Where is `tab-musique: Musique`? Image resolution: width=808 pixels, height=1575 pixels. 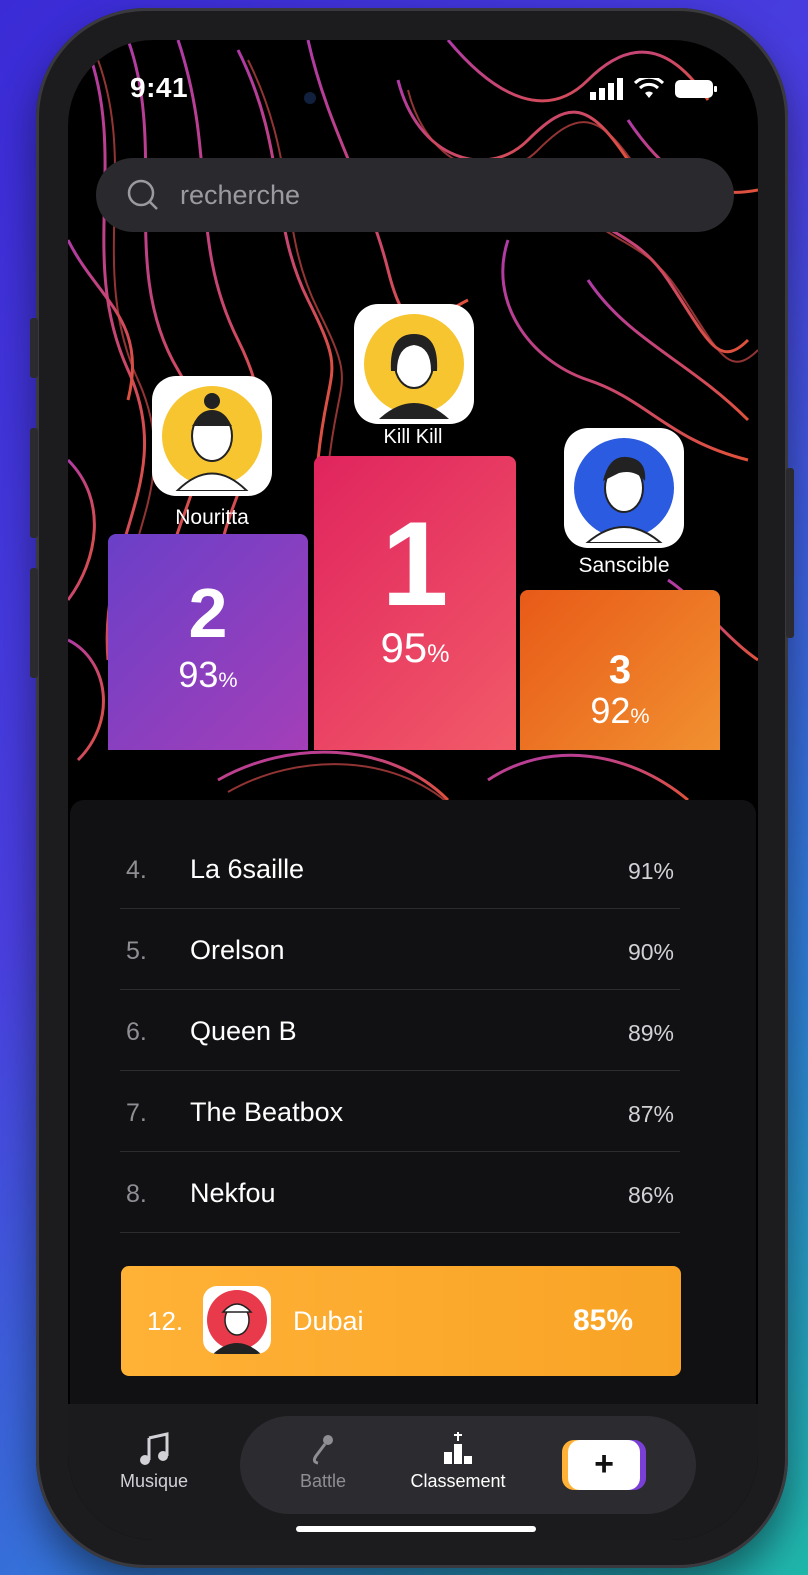
tab-musique: Musique is located at coordinates (154, 1462).